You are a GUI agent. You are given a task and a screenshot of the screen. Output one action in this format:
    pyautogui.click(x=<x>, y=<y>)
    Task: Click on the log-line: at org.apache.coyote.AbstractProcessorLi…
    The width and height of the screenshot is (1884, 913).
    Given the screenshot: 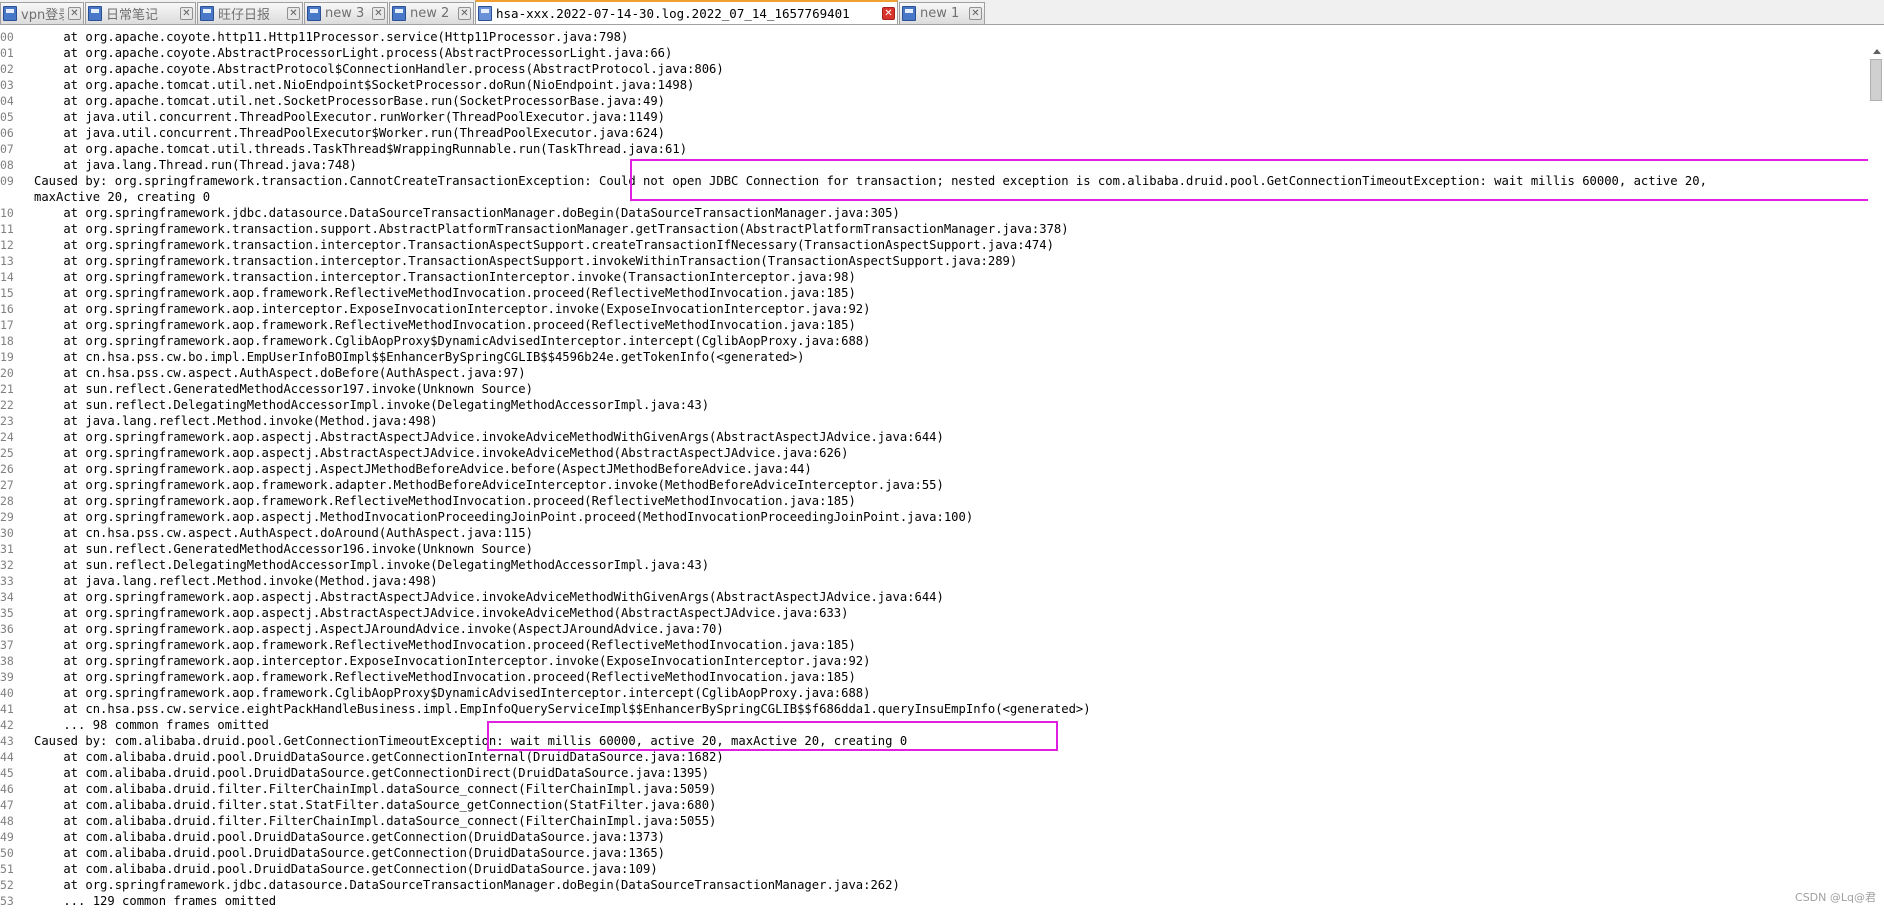 What is the action you would take?
    pyautogui.click(x=949, y=53)
    